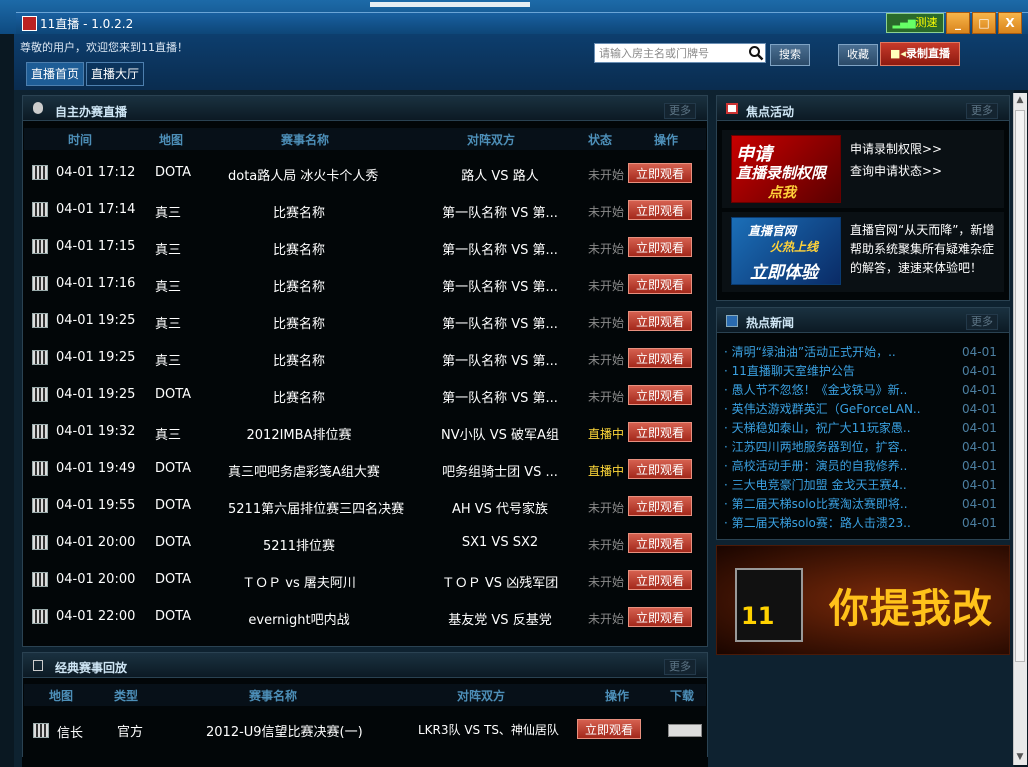  Describe the element at coordinates (896, 170) in the screenshot. I see `check-status-link: 查询申请状态>>` at that location.